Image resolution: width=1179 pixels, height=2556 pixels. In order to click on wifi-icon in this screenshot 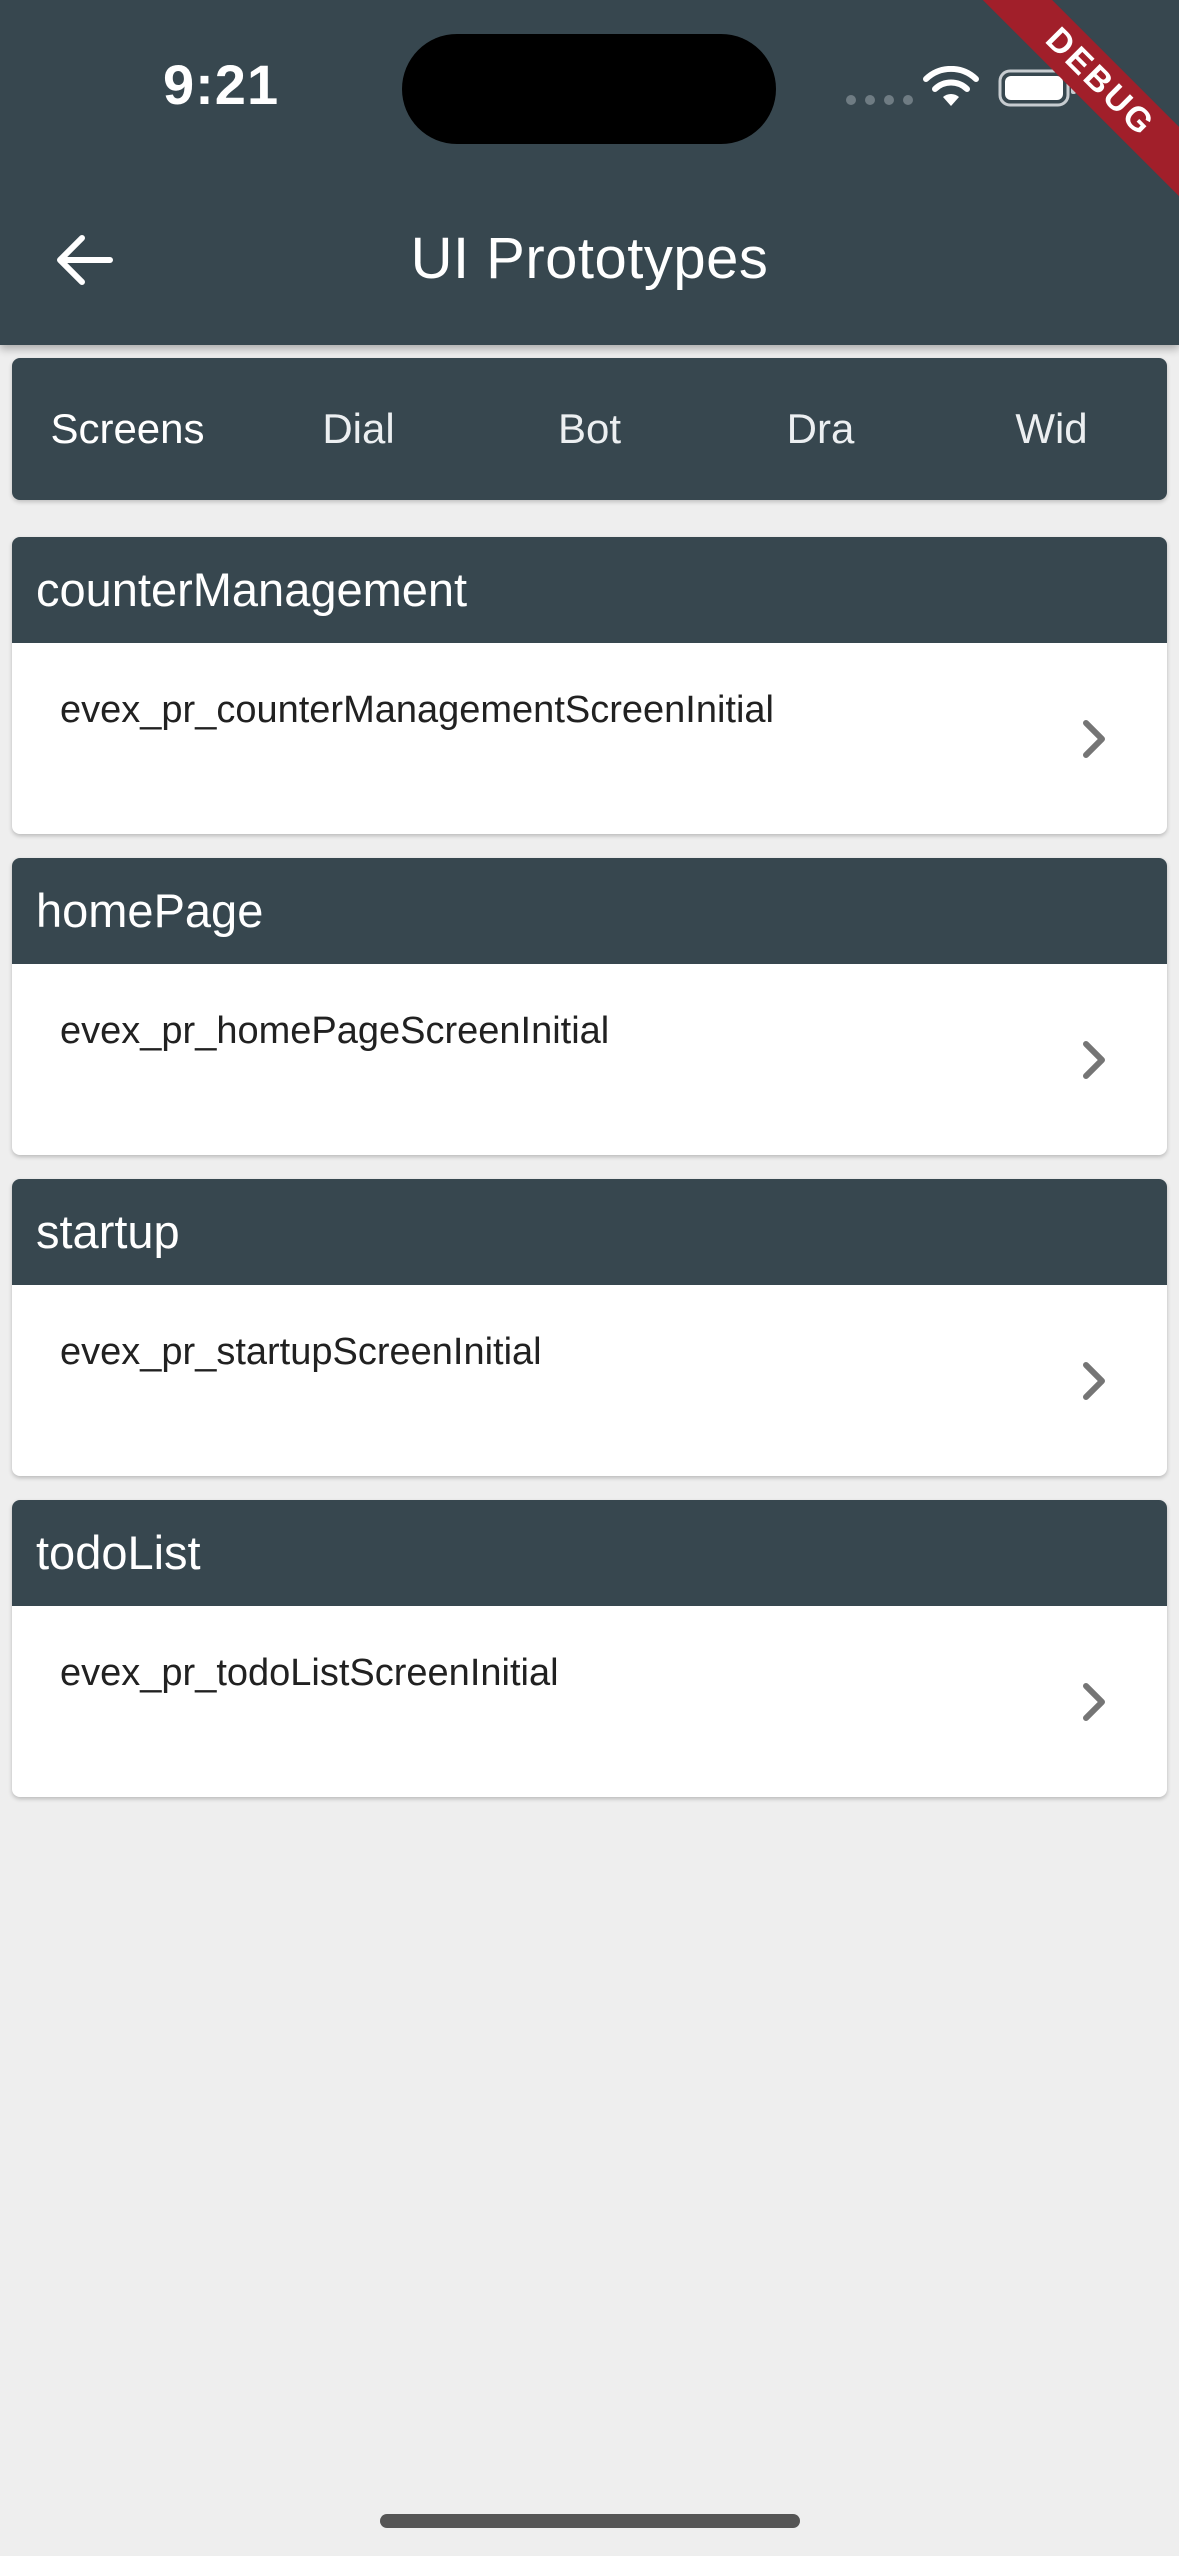, I will do `click(951, 86)`.